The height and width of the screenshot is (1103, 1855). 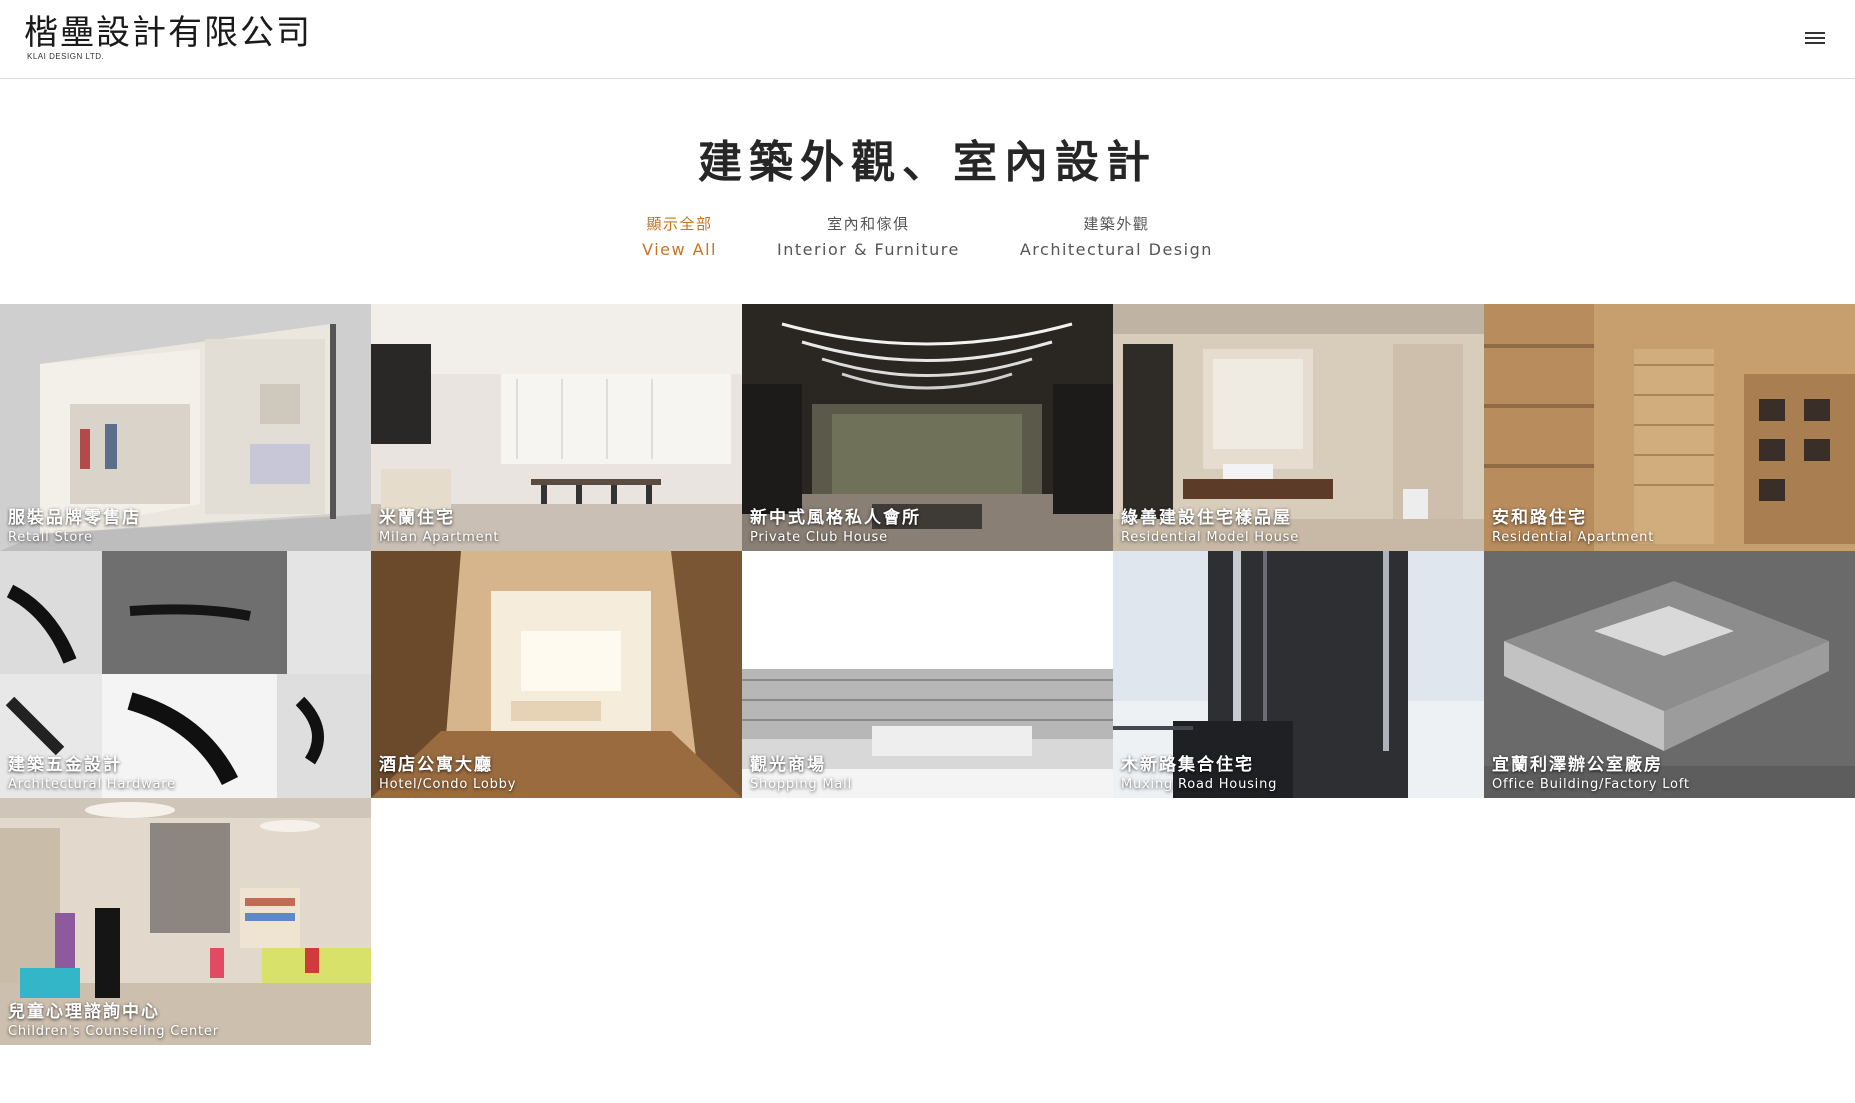 I want to click on project-title-en: Hotel/Condo Lobby, so click(x=448, y=784).